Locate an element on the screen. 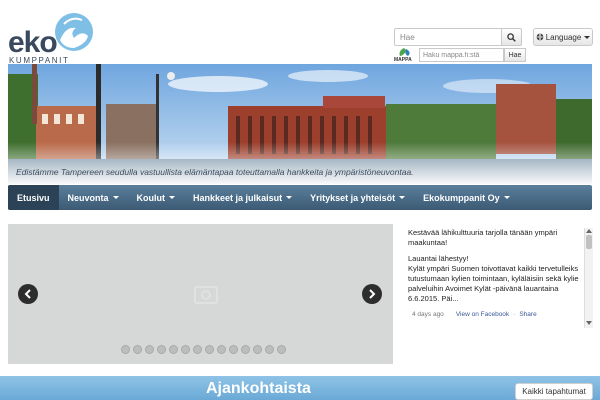  nav-label: Neuvonta is located at coordinates (88, 197).